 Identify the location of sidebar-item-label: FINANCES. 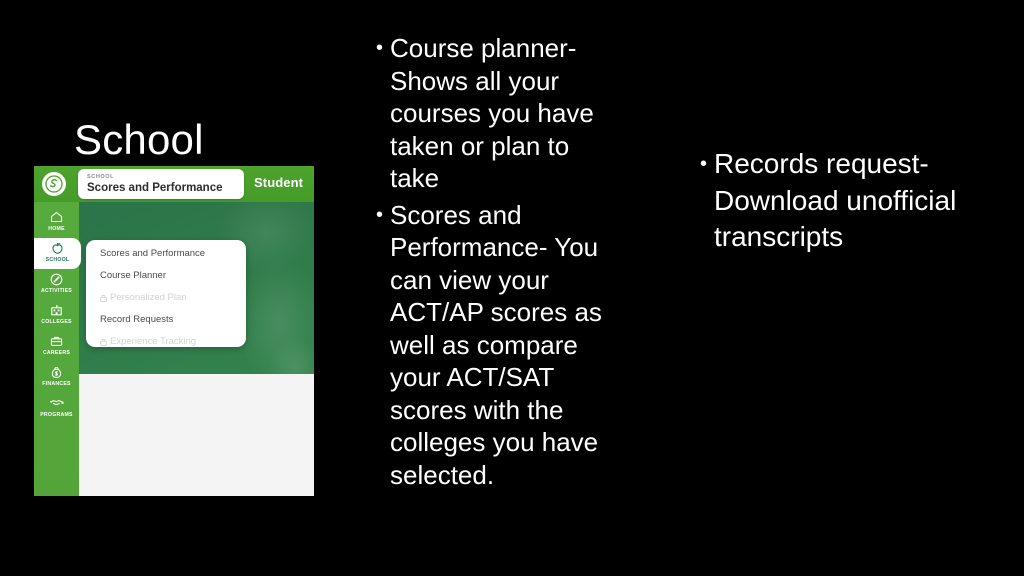
(56, 384).